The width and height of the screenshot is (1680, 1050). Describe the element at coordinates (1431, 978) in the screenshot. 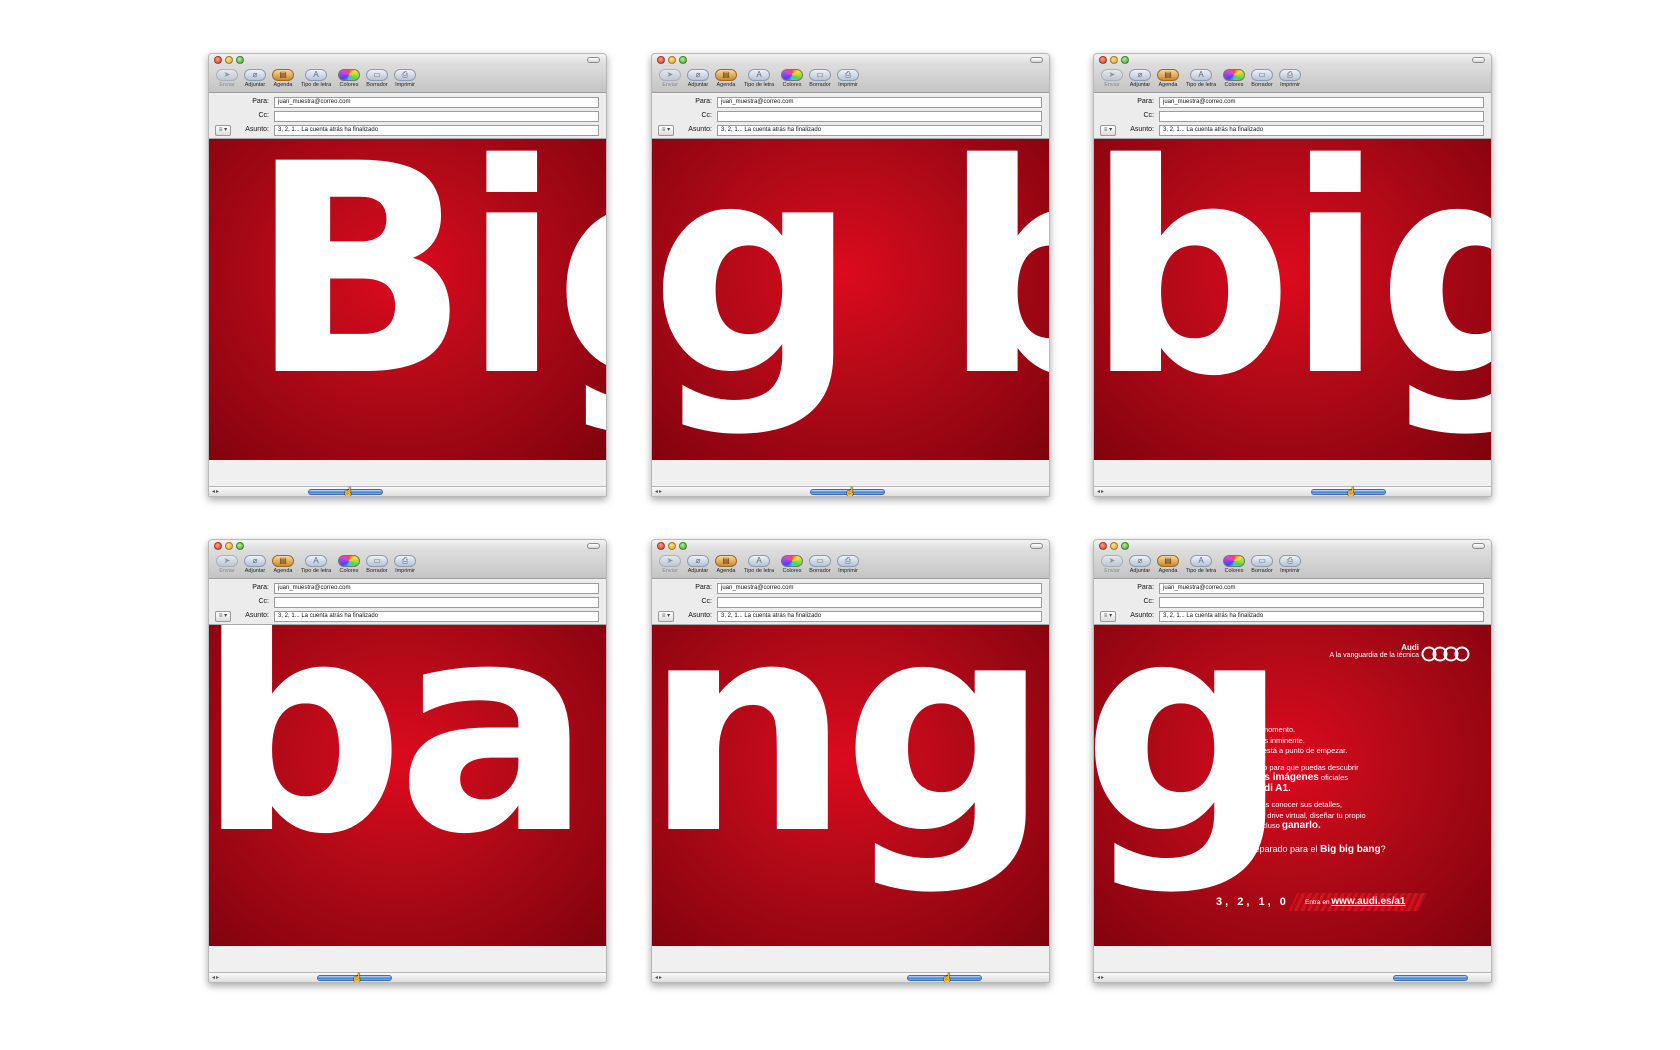

I see `scroll-thumb` at that location.